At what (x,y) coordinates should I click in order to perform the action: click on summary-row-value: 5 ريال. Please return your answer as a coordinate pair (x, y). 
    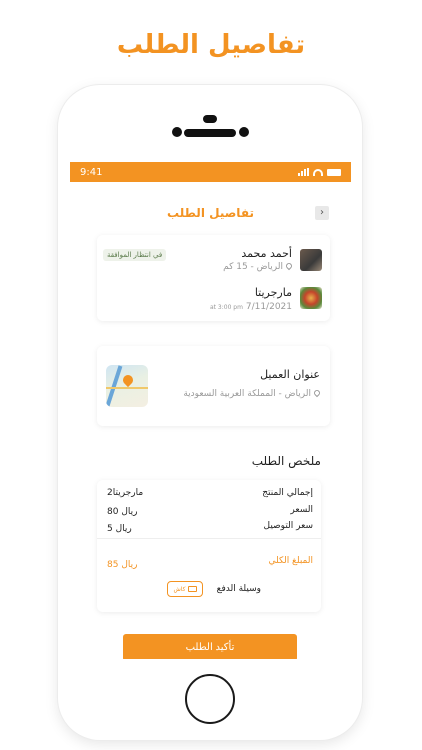
    Looking at the image, I should click on (119, 529).